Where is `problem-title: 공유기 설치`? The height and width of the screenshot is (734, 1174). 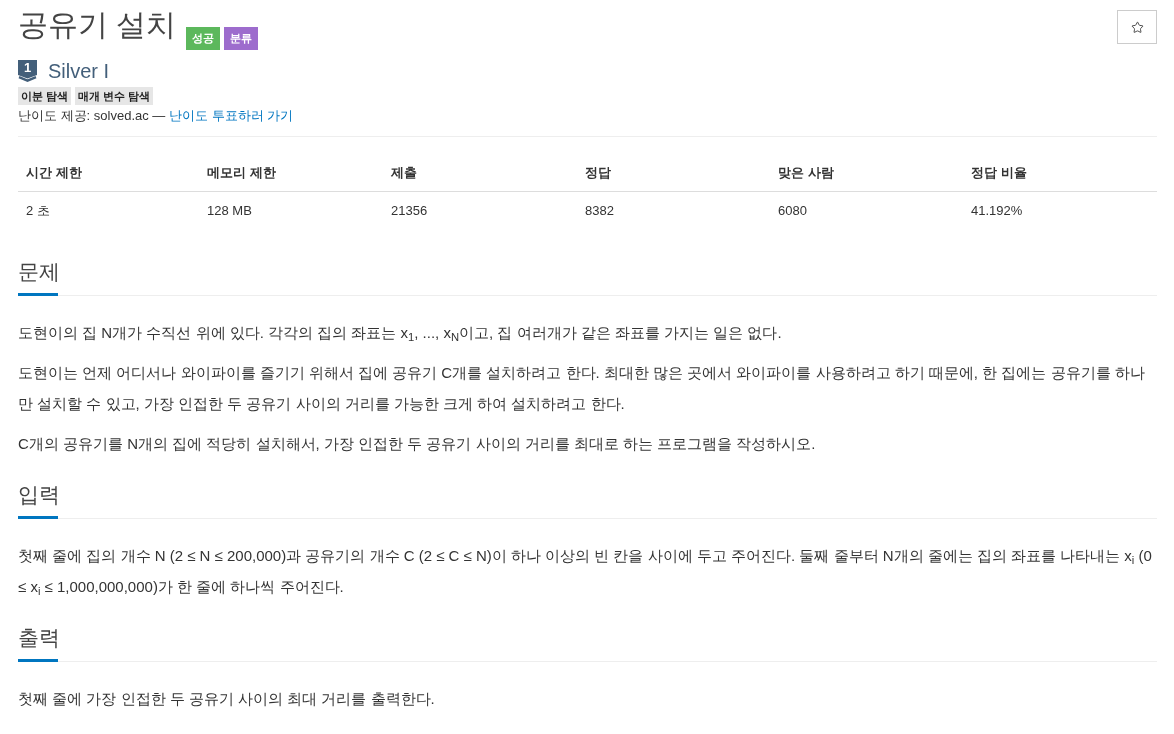
problem-title: 공유기 설치 is located at coordinates (97, 25).